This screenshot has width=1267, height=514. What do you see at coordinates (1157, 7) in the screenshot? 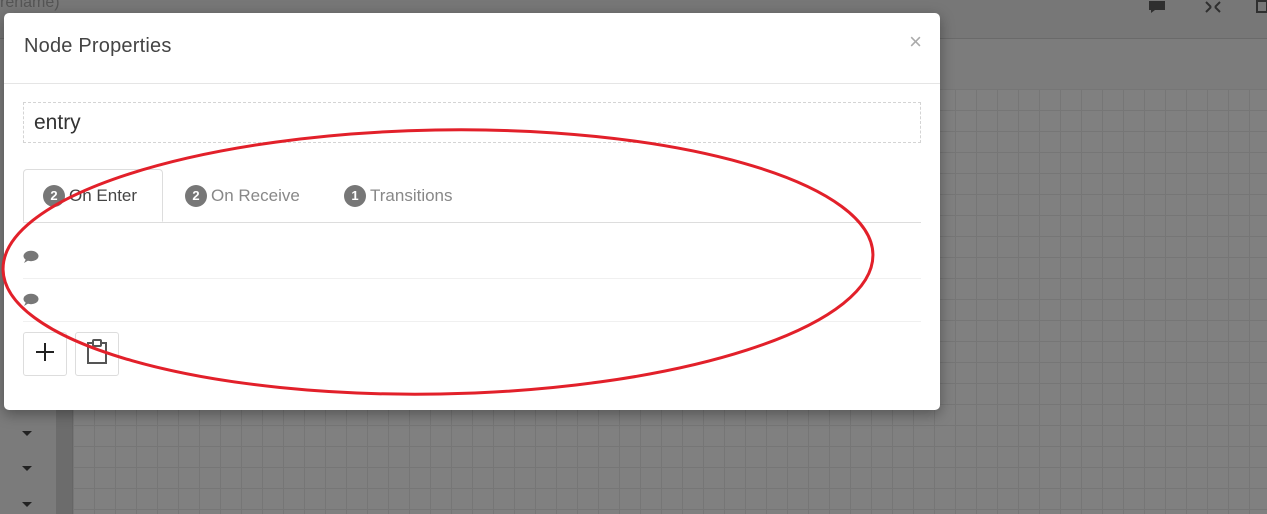
I see `comment-icon` at bounding box center [1157, 7].